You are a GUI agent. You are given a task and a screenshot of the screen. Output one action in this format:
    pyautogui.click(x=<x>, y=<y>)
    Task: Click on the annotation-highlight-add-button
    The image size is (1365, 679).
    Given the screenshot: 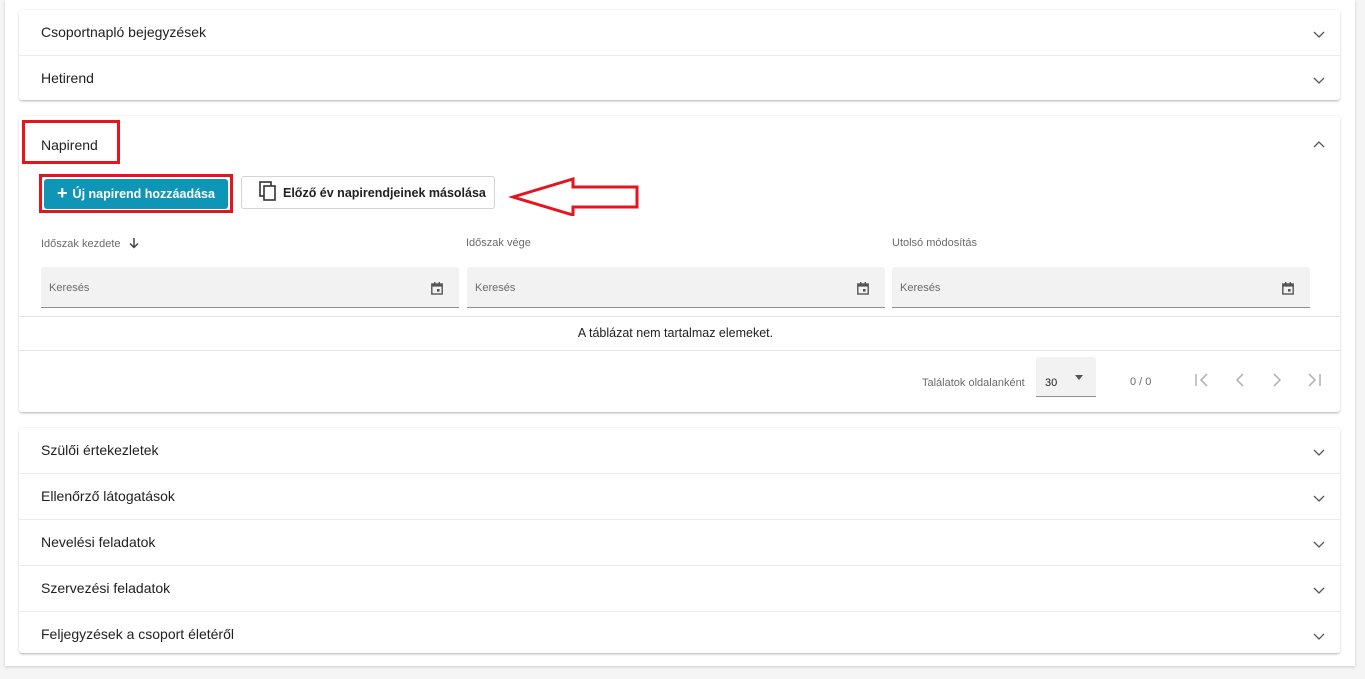 What is the action you would take?
    pyautogui.click(x=136, y=193)
    